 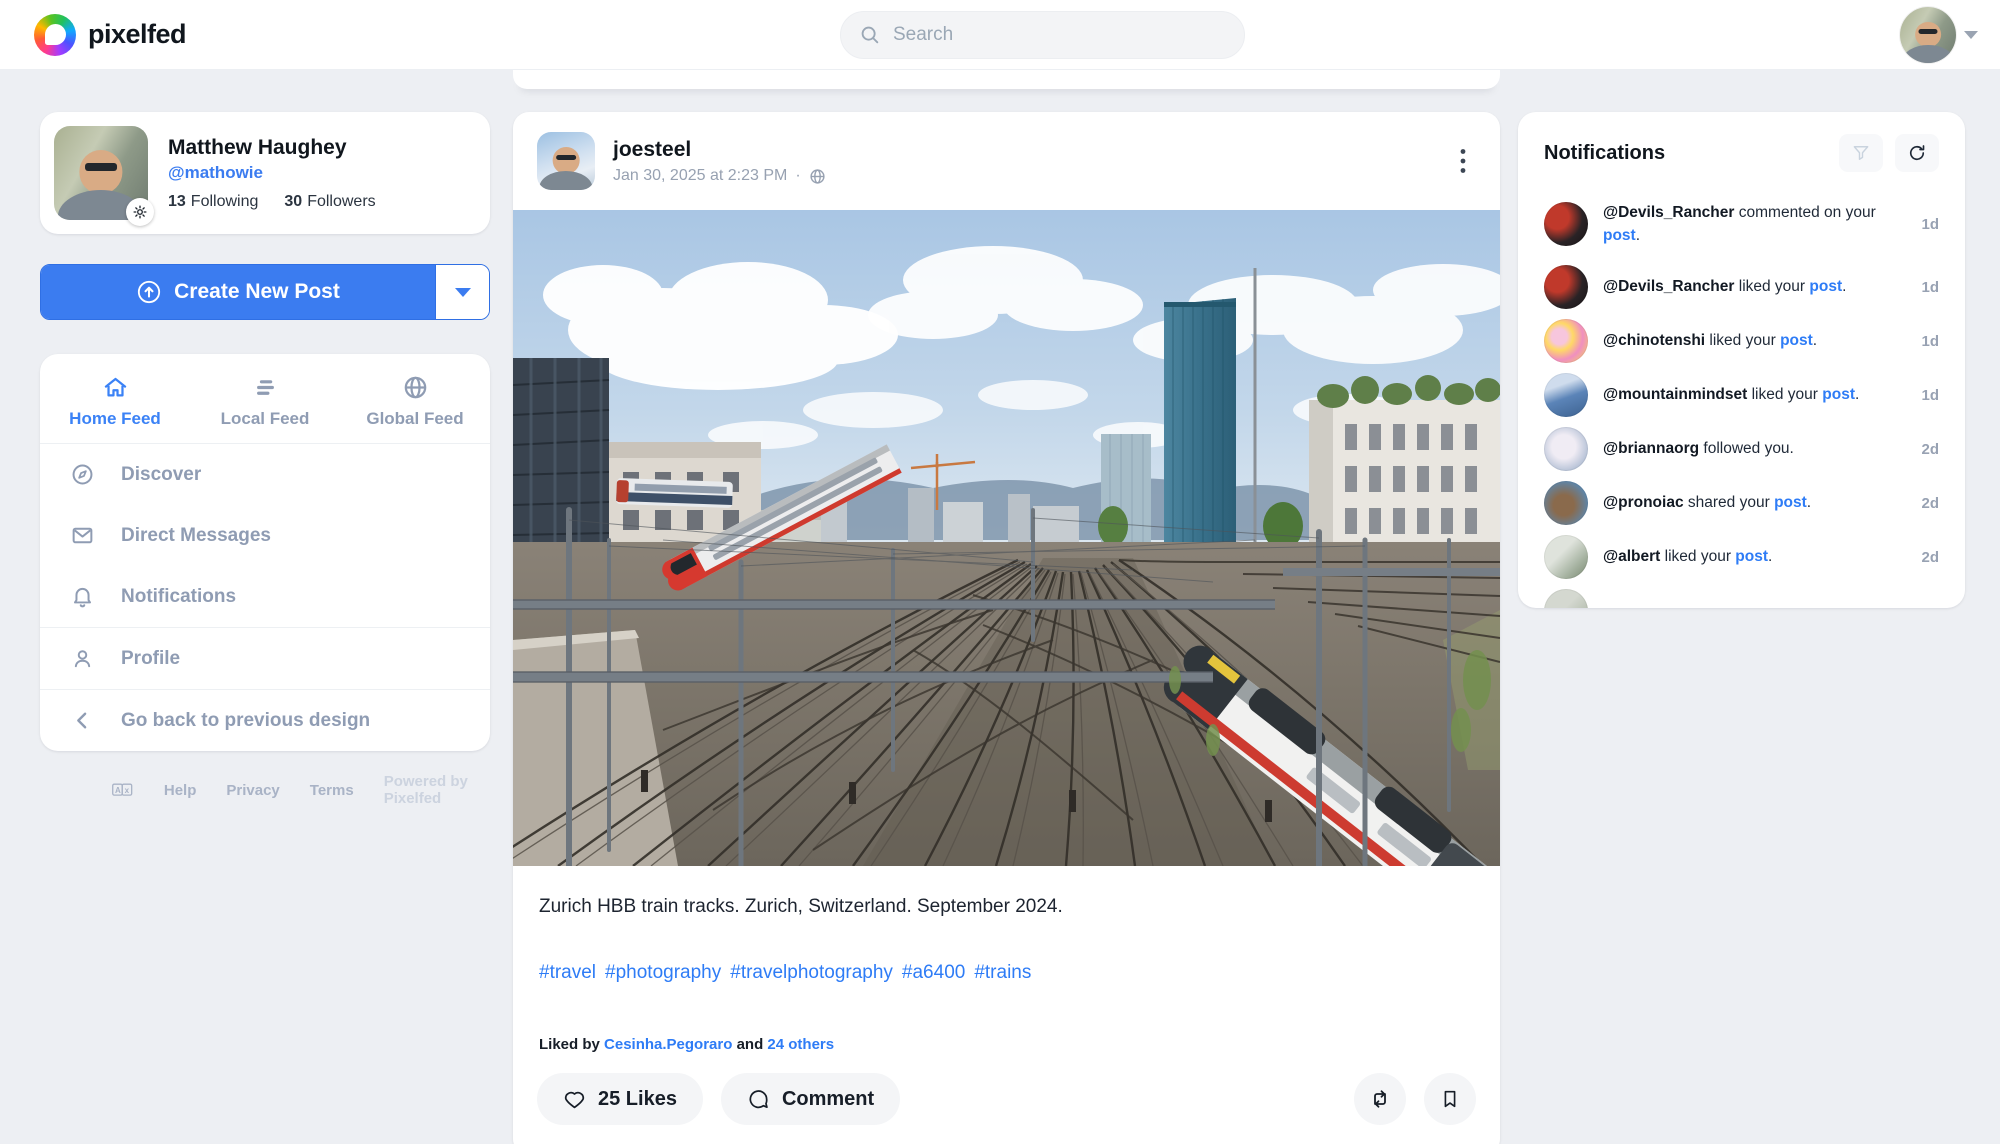 I want to click on search-input, so click(x=1059, y=35).